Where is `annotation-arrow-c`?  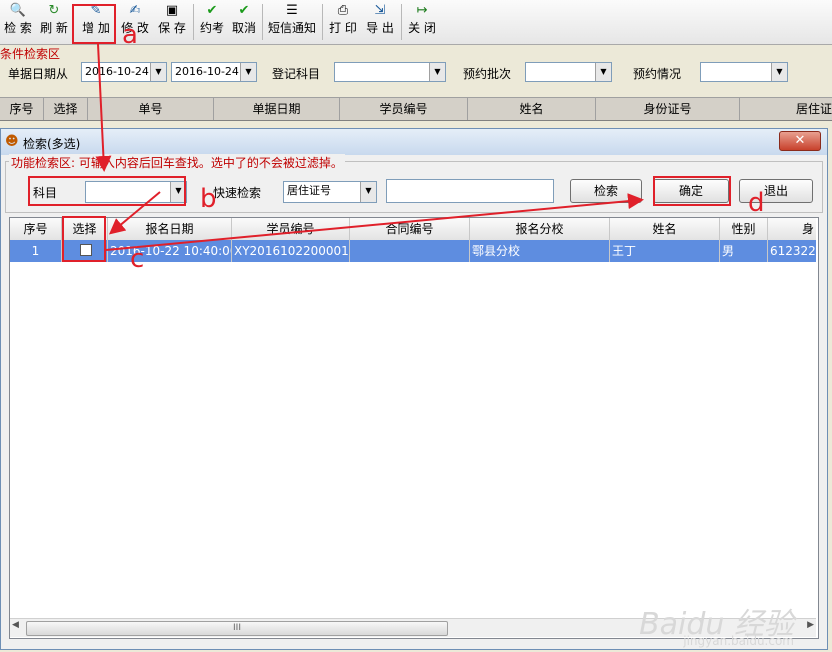
annotation-arrow-c is located at coordinates (374, 222).